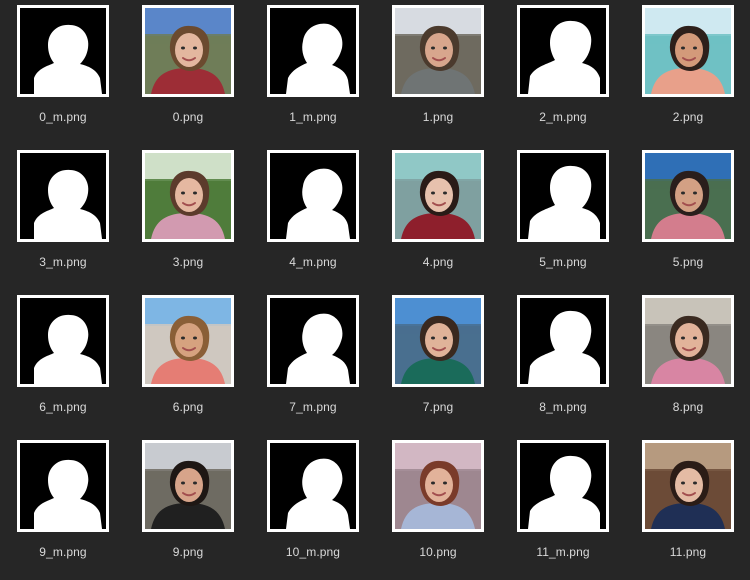 This screenshot has width=750, height=580. I want to click on file-item: 9.png, so click(187, 507).